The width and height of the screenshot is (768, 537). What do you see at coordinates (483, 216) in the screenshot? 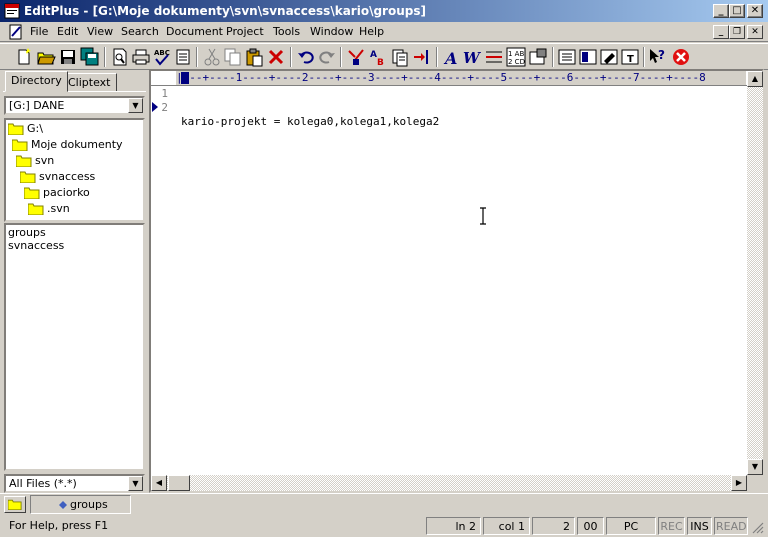
I see `text-cursor-icon` at bounding box center [483, 216].